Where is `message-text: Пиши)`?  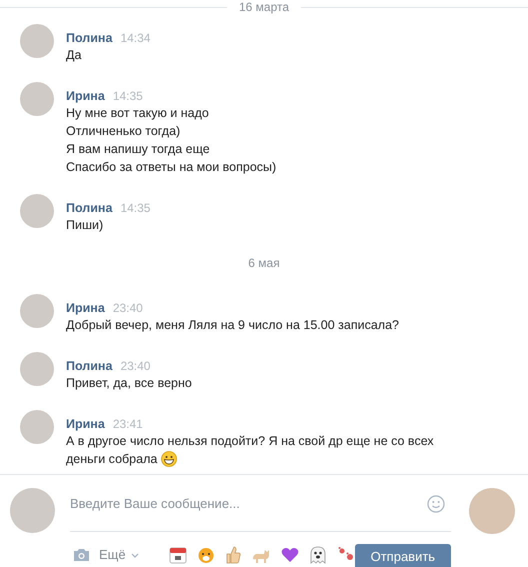
message-text: Пиши) is located at coordinates (85, 225).